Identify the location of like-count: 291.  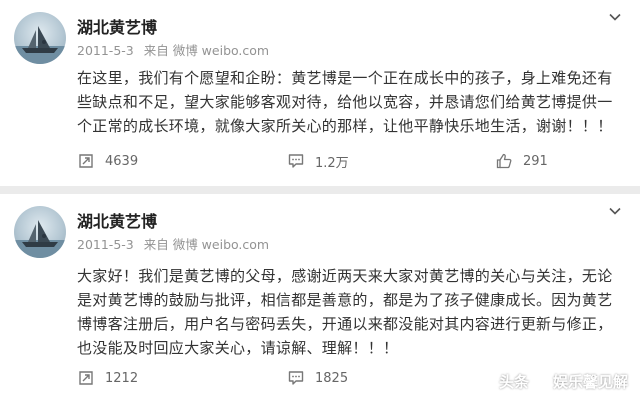
(535, 161).